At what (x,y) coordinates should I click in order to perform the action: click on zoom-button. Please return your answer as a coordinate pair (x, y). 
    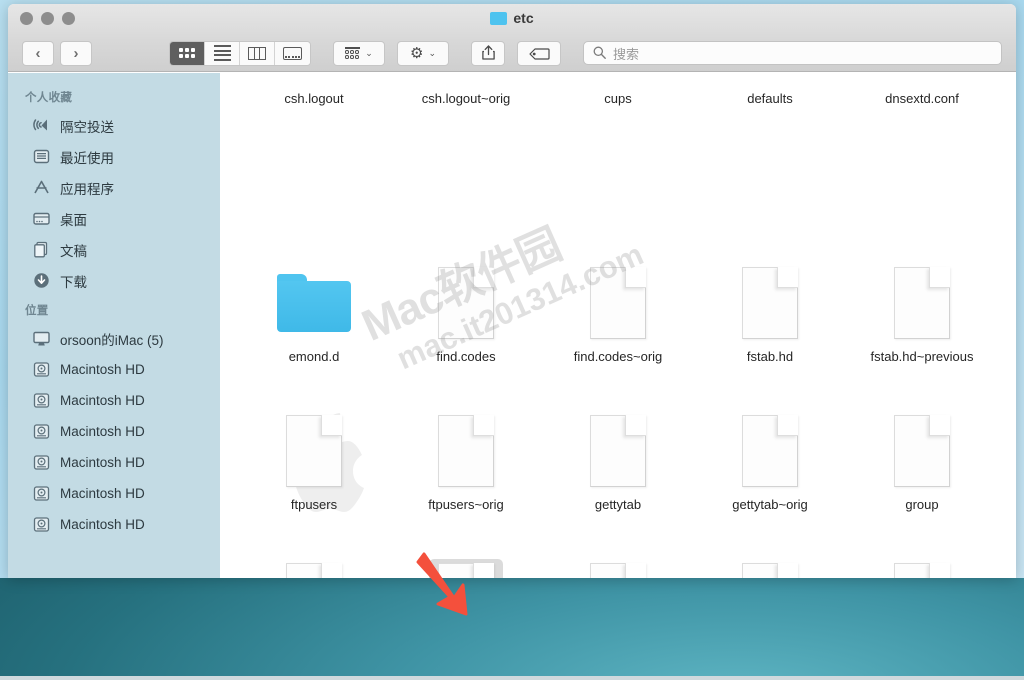
    Looking at the image, I should click on (68, 18).